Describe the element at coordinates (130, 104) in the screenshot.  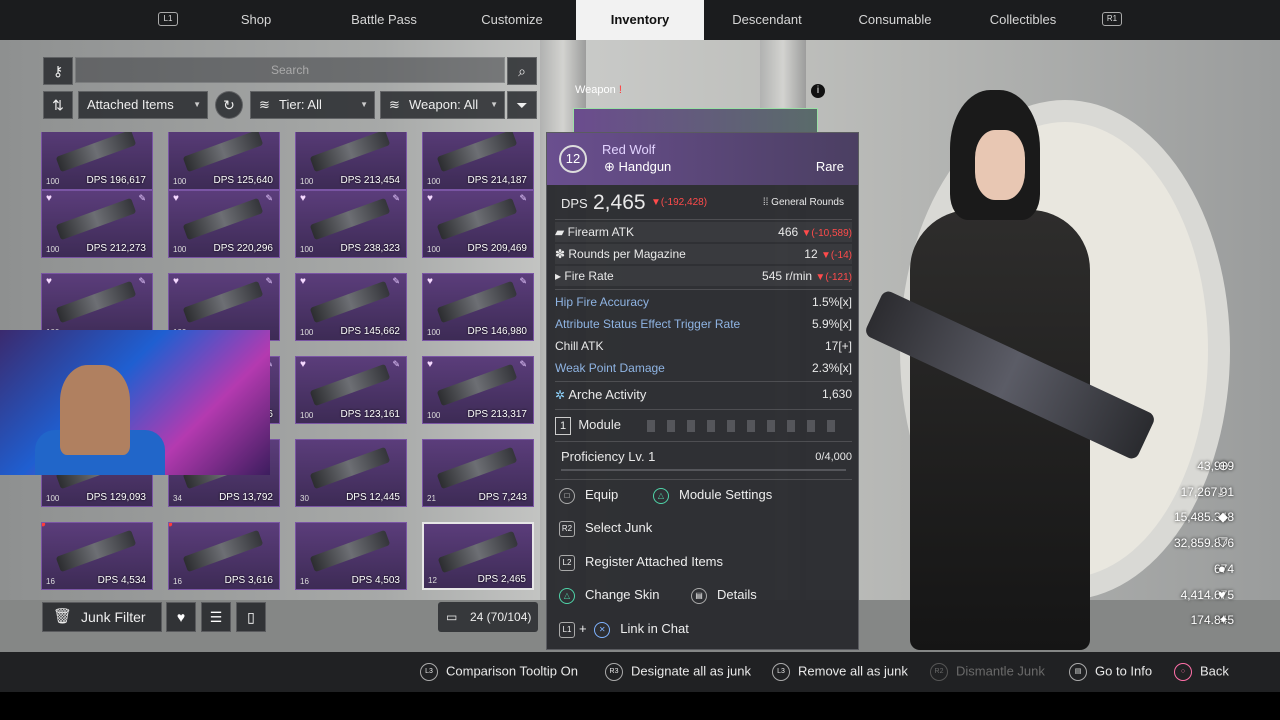
I see `sort-label: Attached Items` at that location.